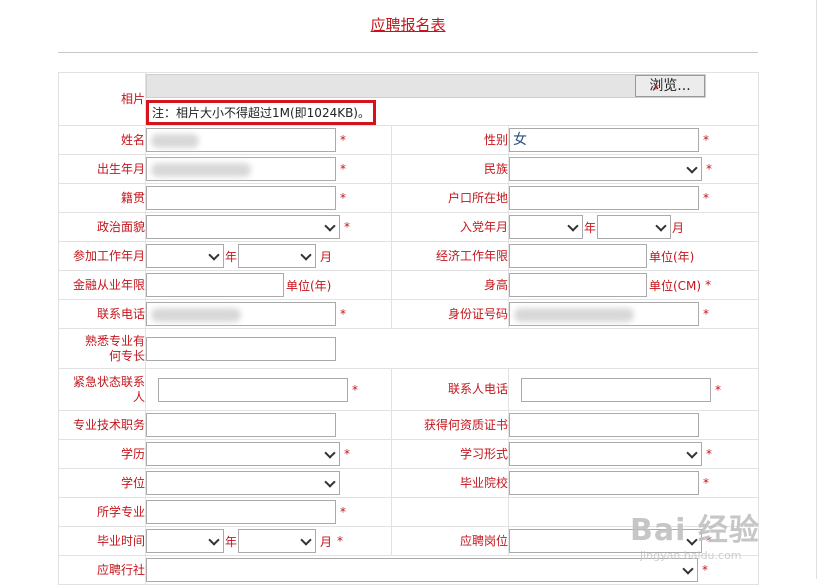 The width and height of the screenshot is (830, 585). Describe the element at coordinates (102, 512) in the screenshot. I see `major-label: 所学专业` at that location.